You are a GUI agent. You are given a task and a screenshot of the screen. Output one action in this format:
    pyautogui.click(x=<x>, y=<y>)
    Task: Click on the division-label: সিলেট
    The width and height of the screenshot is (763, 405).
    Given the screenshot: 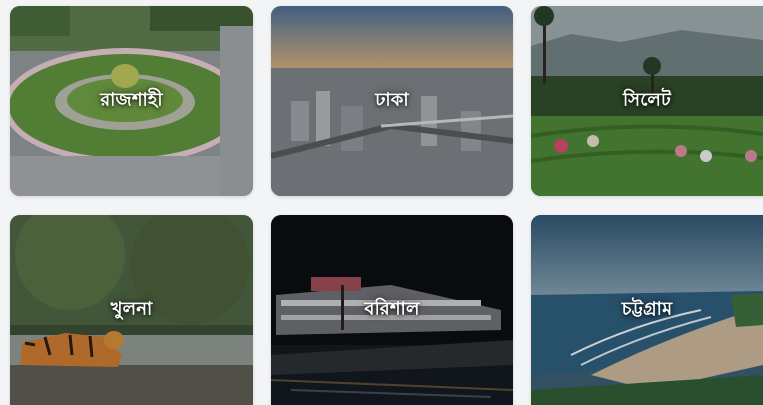 What is the action you would take?
    pyautogui.click(x=647, y=100)
    